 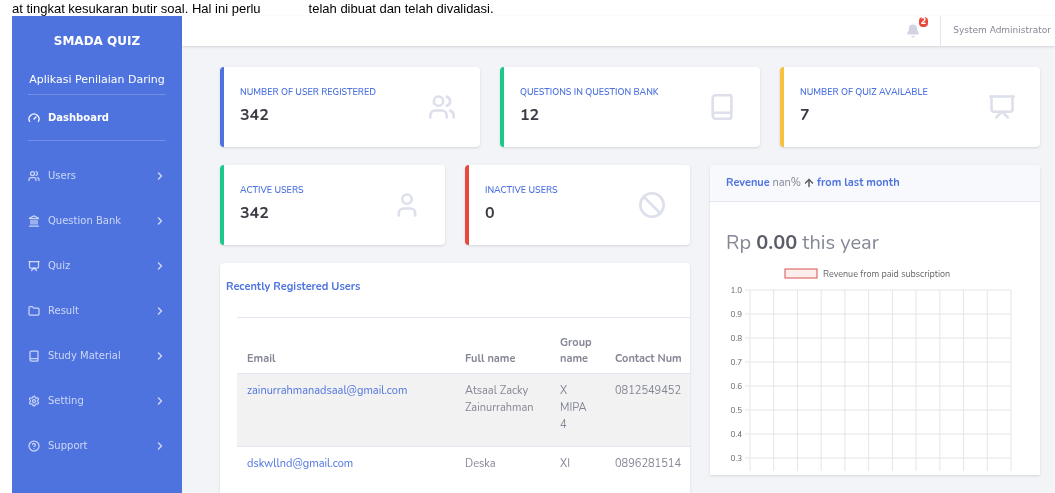 I want to click on settings-icon, so click(x=34, y=400).